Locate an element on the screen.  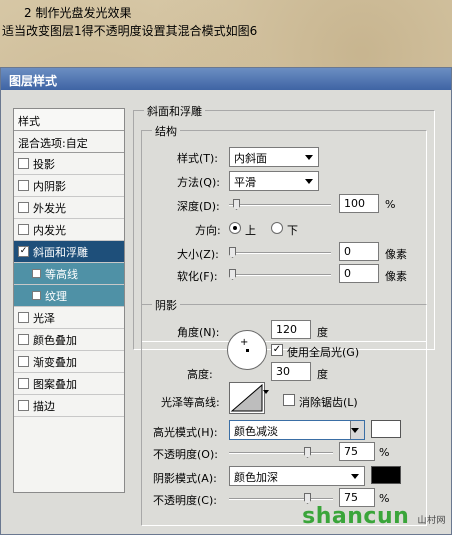
highlight-opacity-unit: % is located at coordinates (384, 452).